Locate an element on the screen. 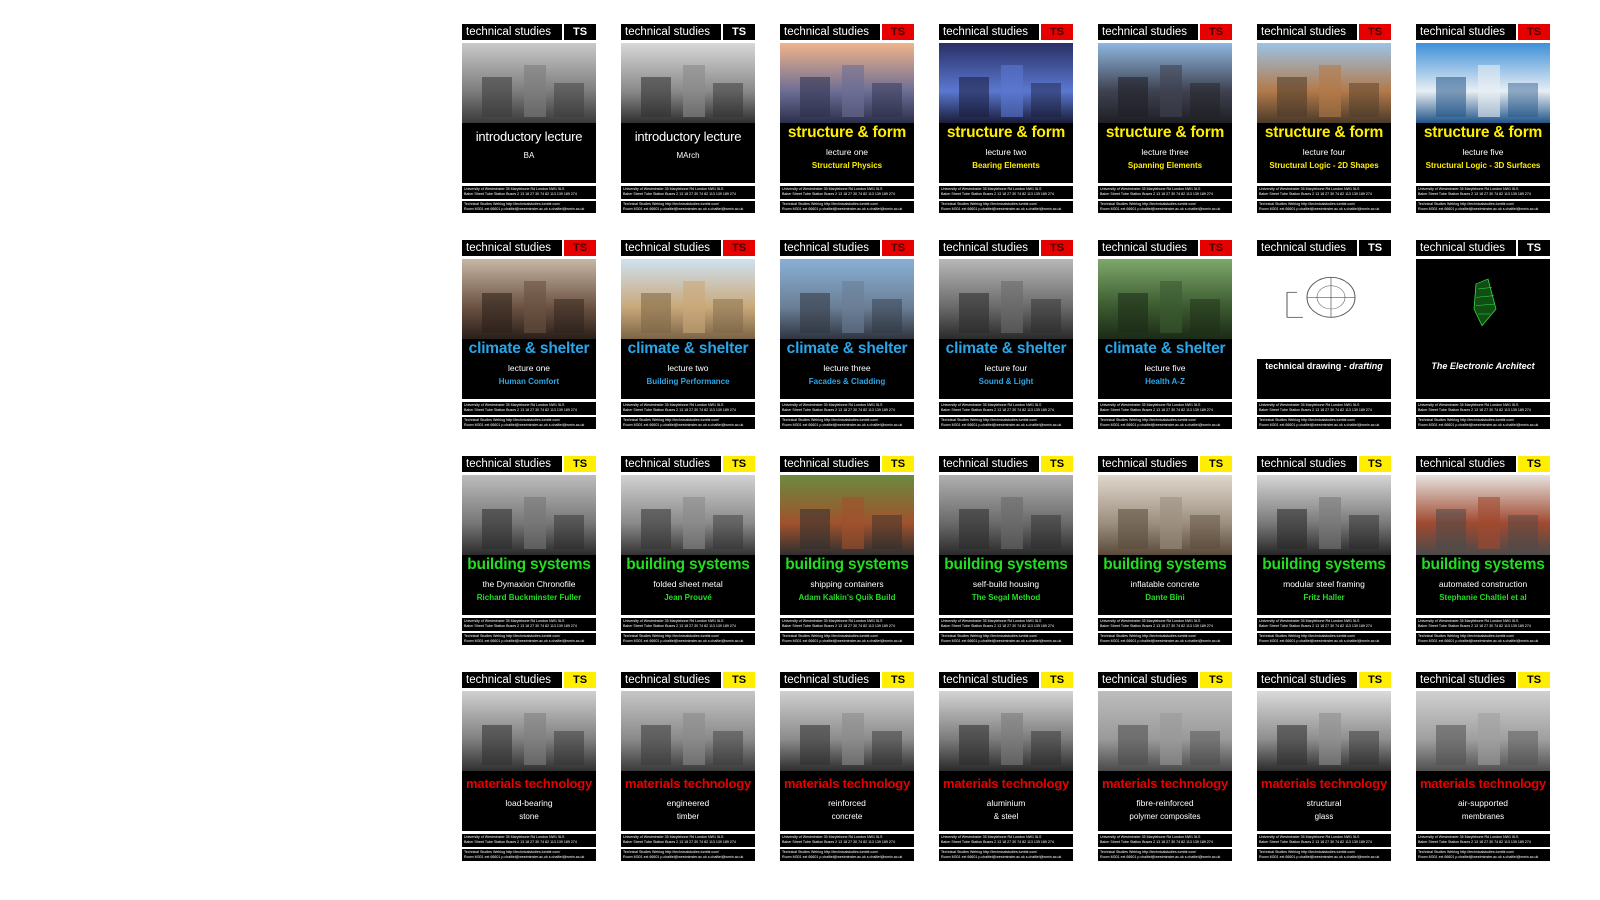 The height and width of the screenshot is (900, 1600). poster-subtitle: lecture three is located at coordinates (847, 368).